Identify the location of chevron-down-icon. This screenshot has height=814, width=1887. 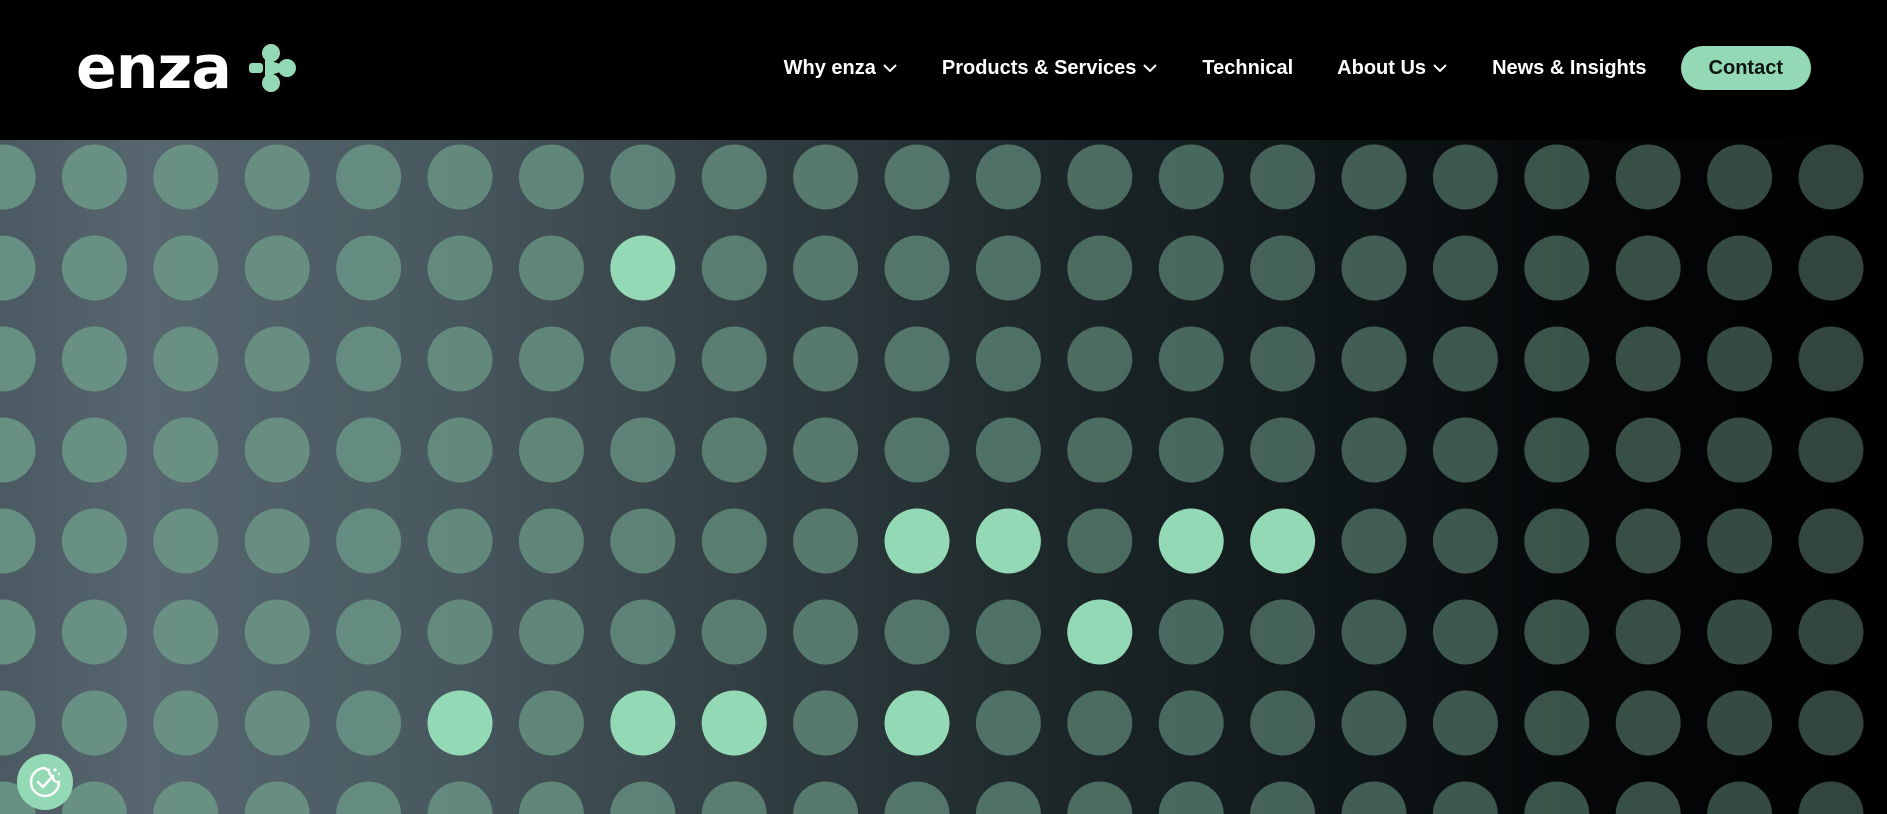
(1440, 68).